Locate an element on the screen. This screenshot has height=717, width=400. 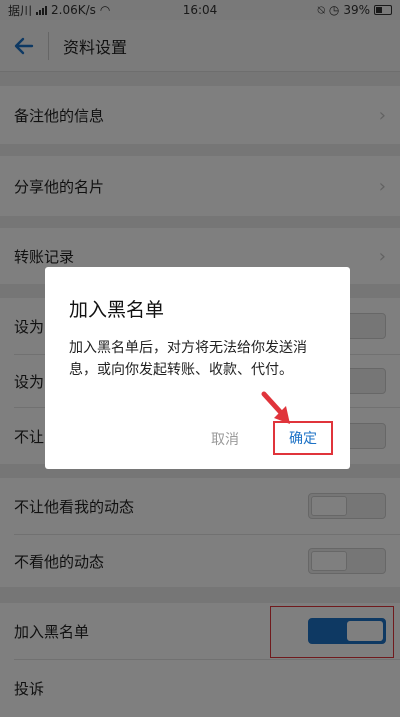
confirm-label: 确定 is located at coordinates (303, 439).